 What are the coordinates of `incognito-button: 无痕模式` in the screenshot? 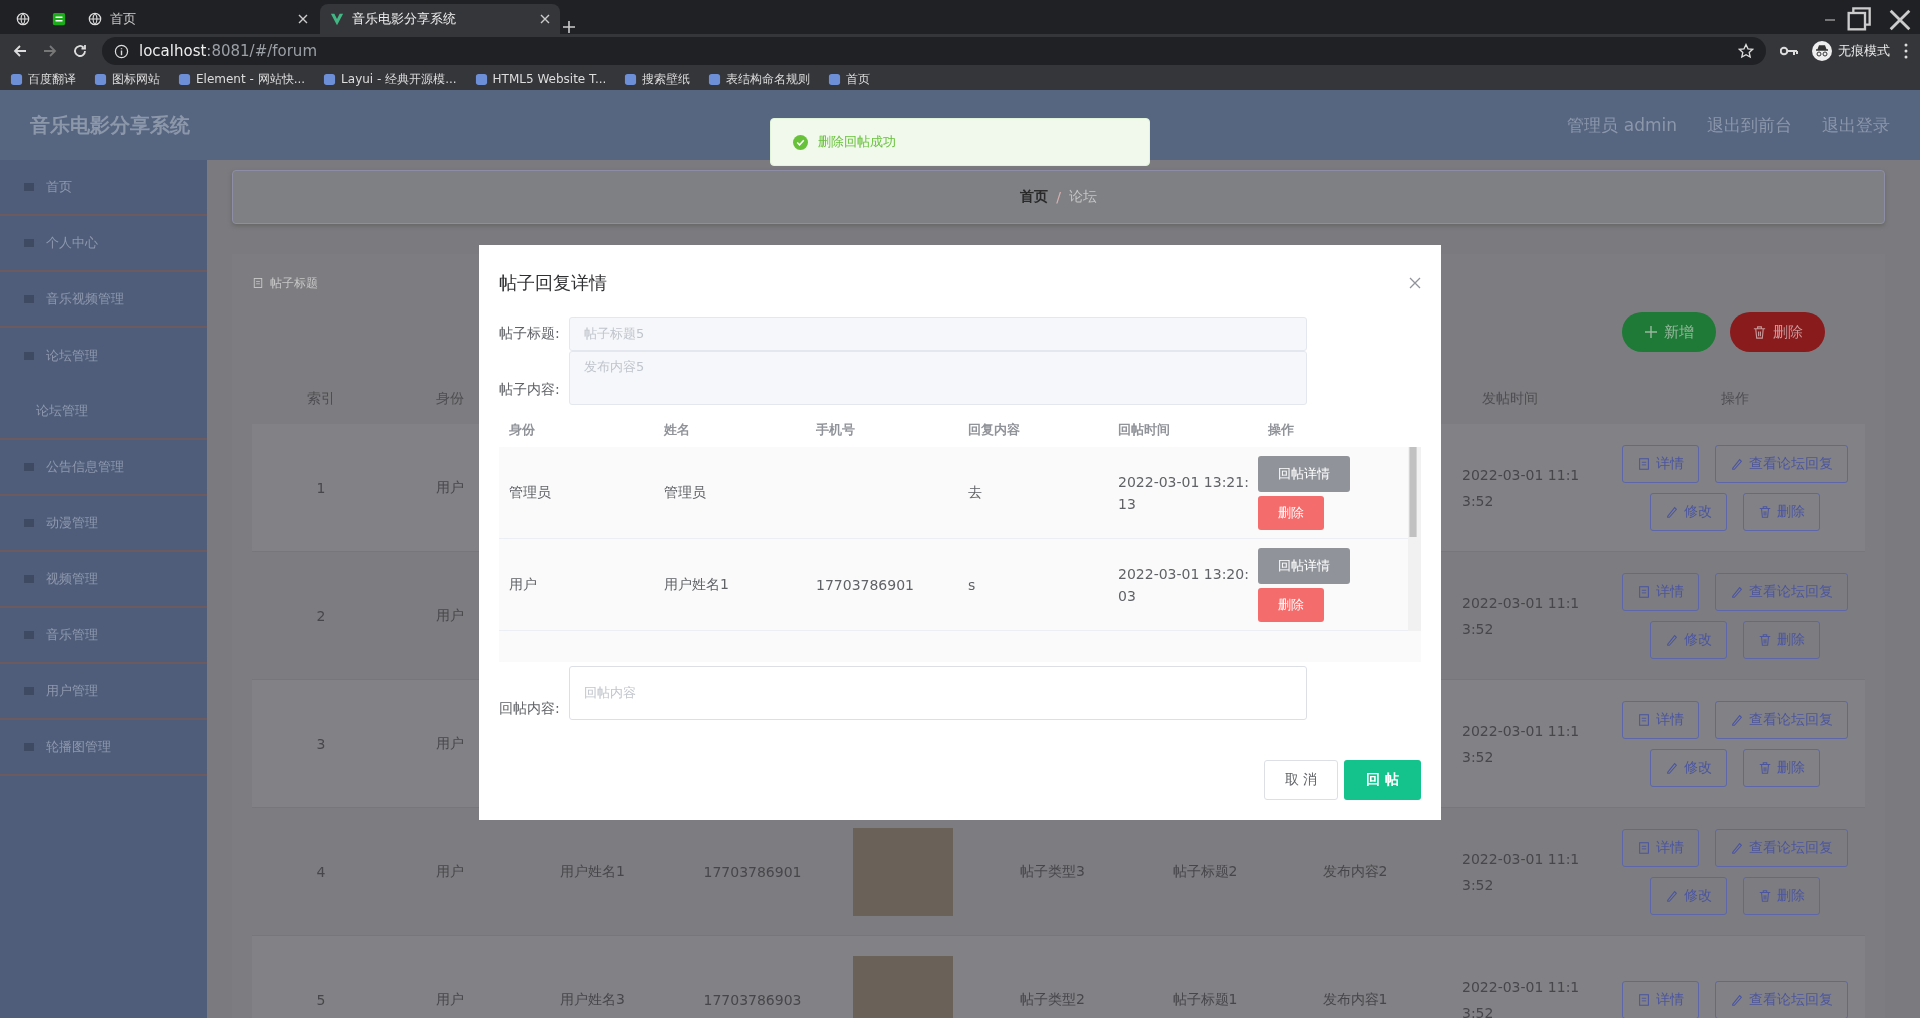 It's located at (1851, 51).